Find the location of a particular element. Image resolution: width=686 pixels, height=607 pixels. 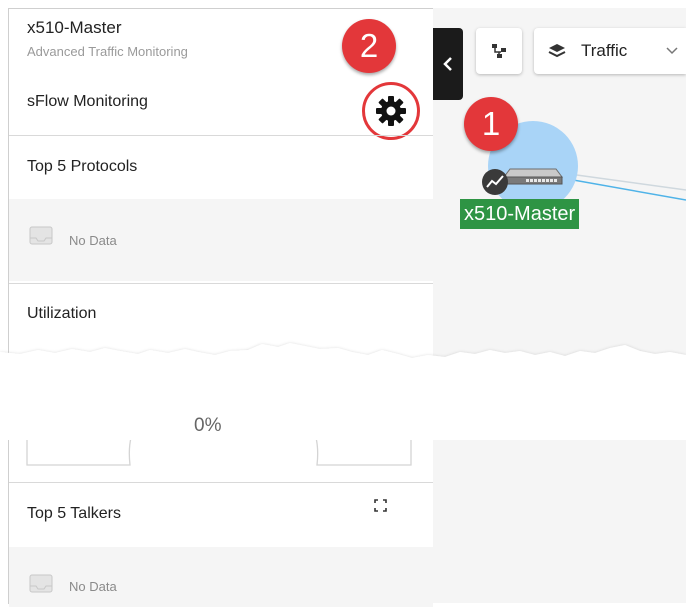

protocols-empty-state: No Data is located at coordinates (221, 240).